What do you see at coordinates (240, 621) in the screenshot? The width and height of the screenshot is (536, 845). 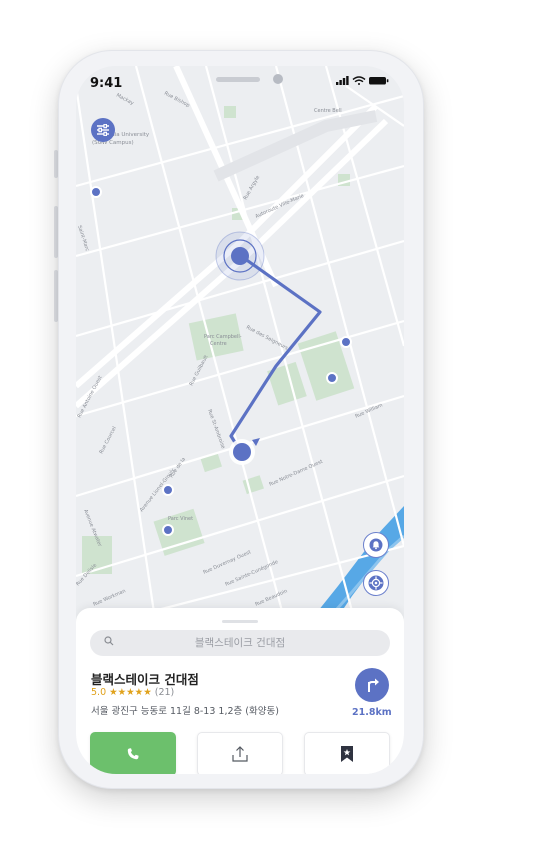 I see `sheet-drag-handle` at bounding box center [240, 621].